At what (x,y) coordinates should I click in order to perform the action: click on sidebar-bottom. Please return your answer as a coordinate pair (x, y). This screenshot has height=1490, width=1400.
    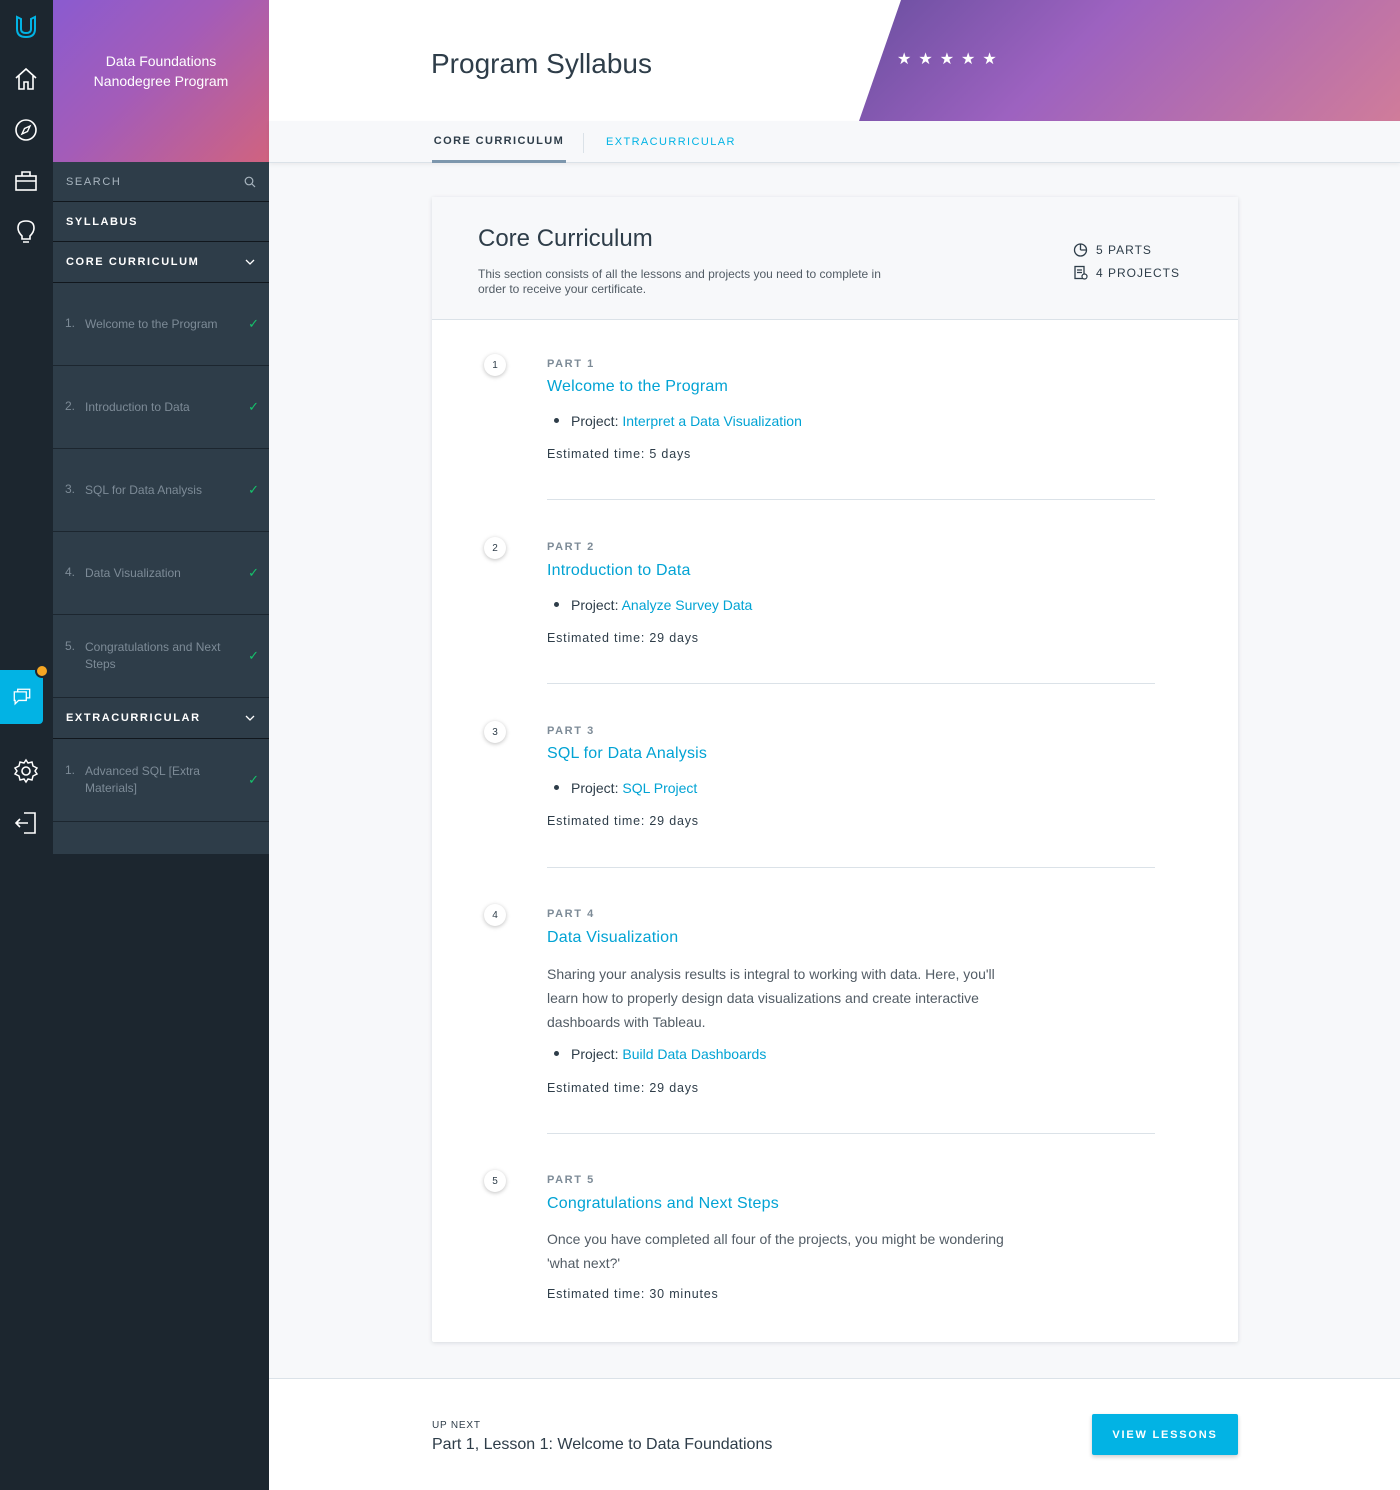
    Looking at the image, I should click on (161, 838).